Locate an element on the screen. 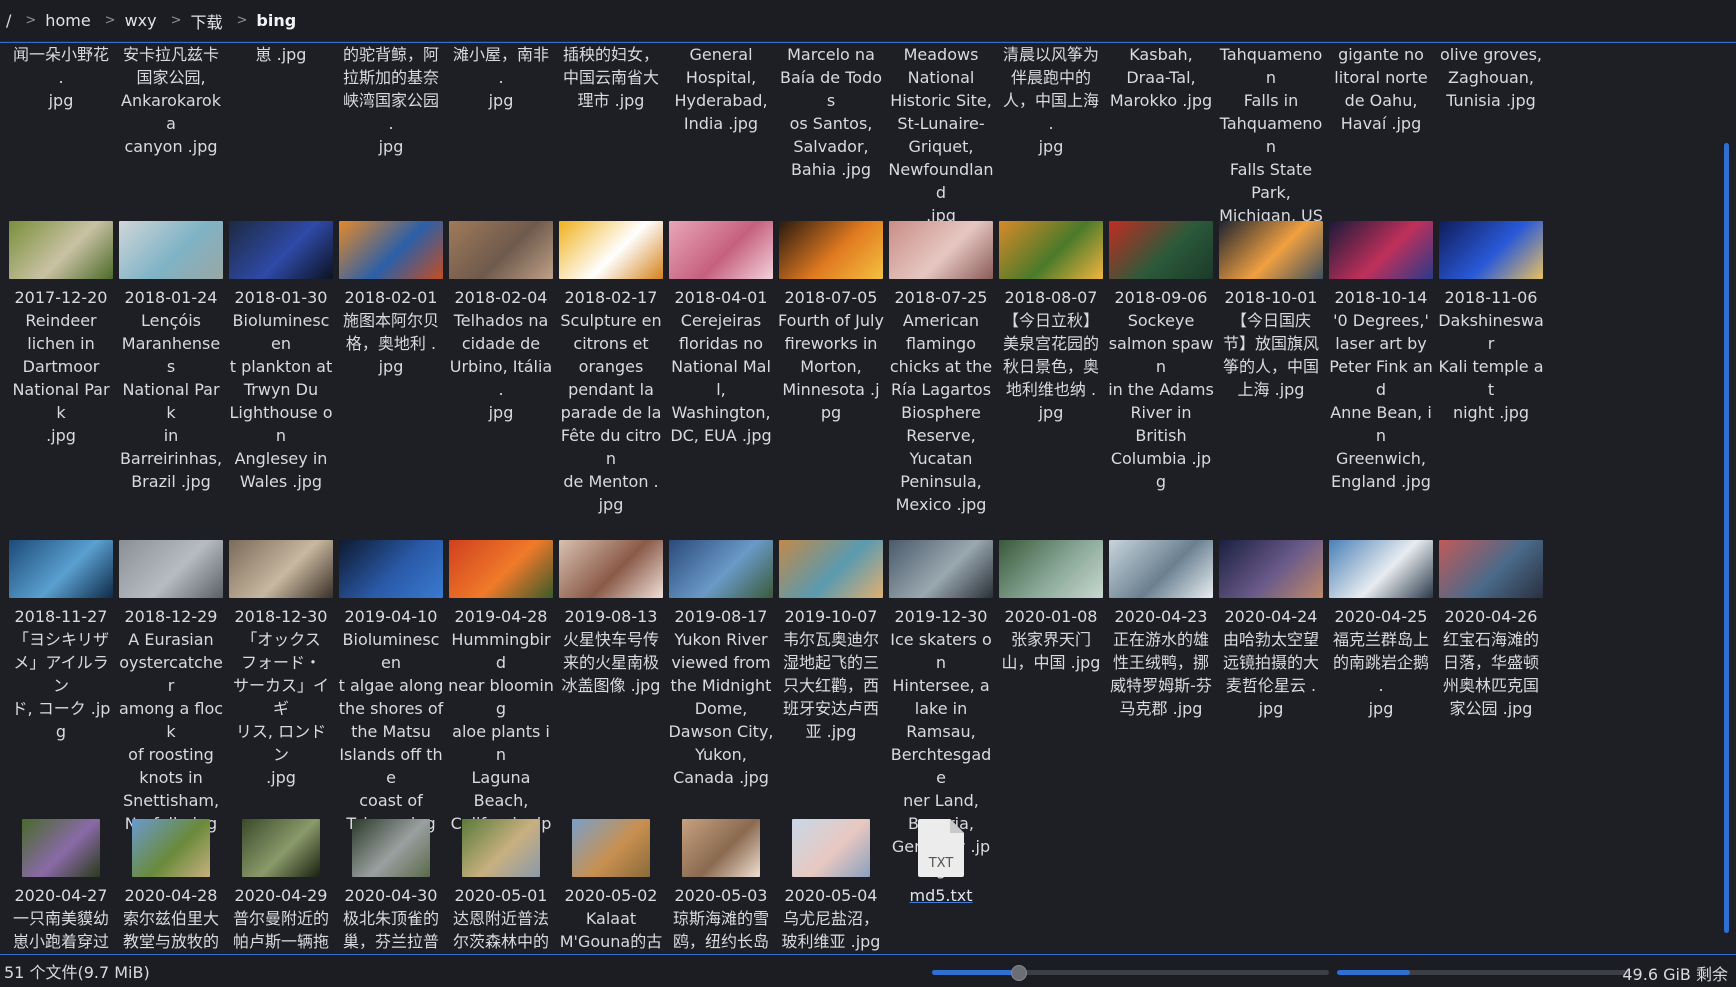 The image size is (1736, 987). file-tile: 2018-11-27 「ヨシキリザ メ」アイルラン ド, コーク .jpg is located at coordinates (61, 632).